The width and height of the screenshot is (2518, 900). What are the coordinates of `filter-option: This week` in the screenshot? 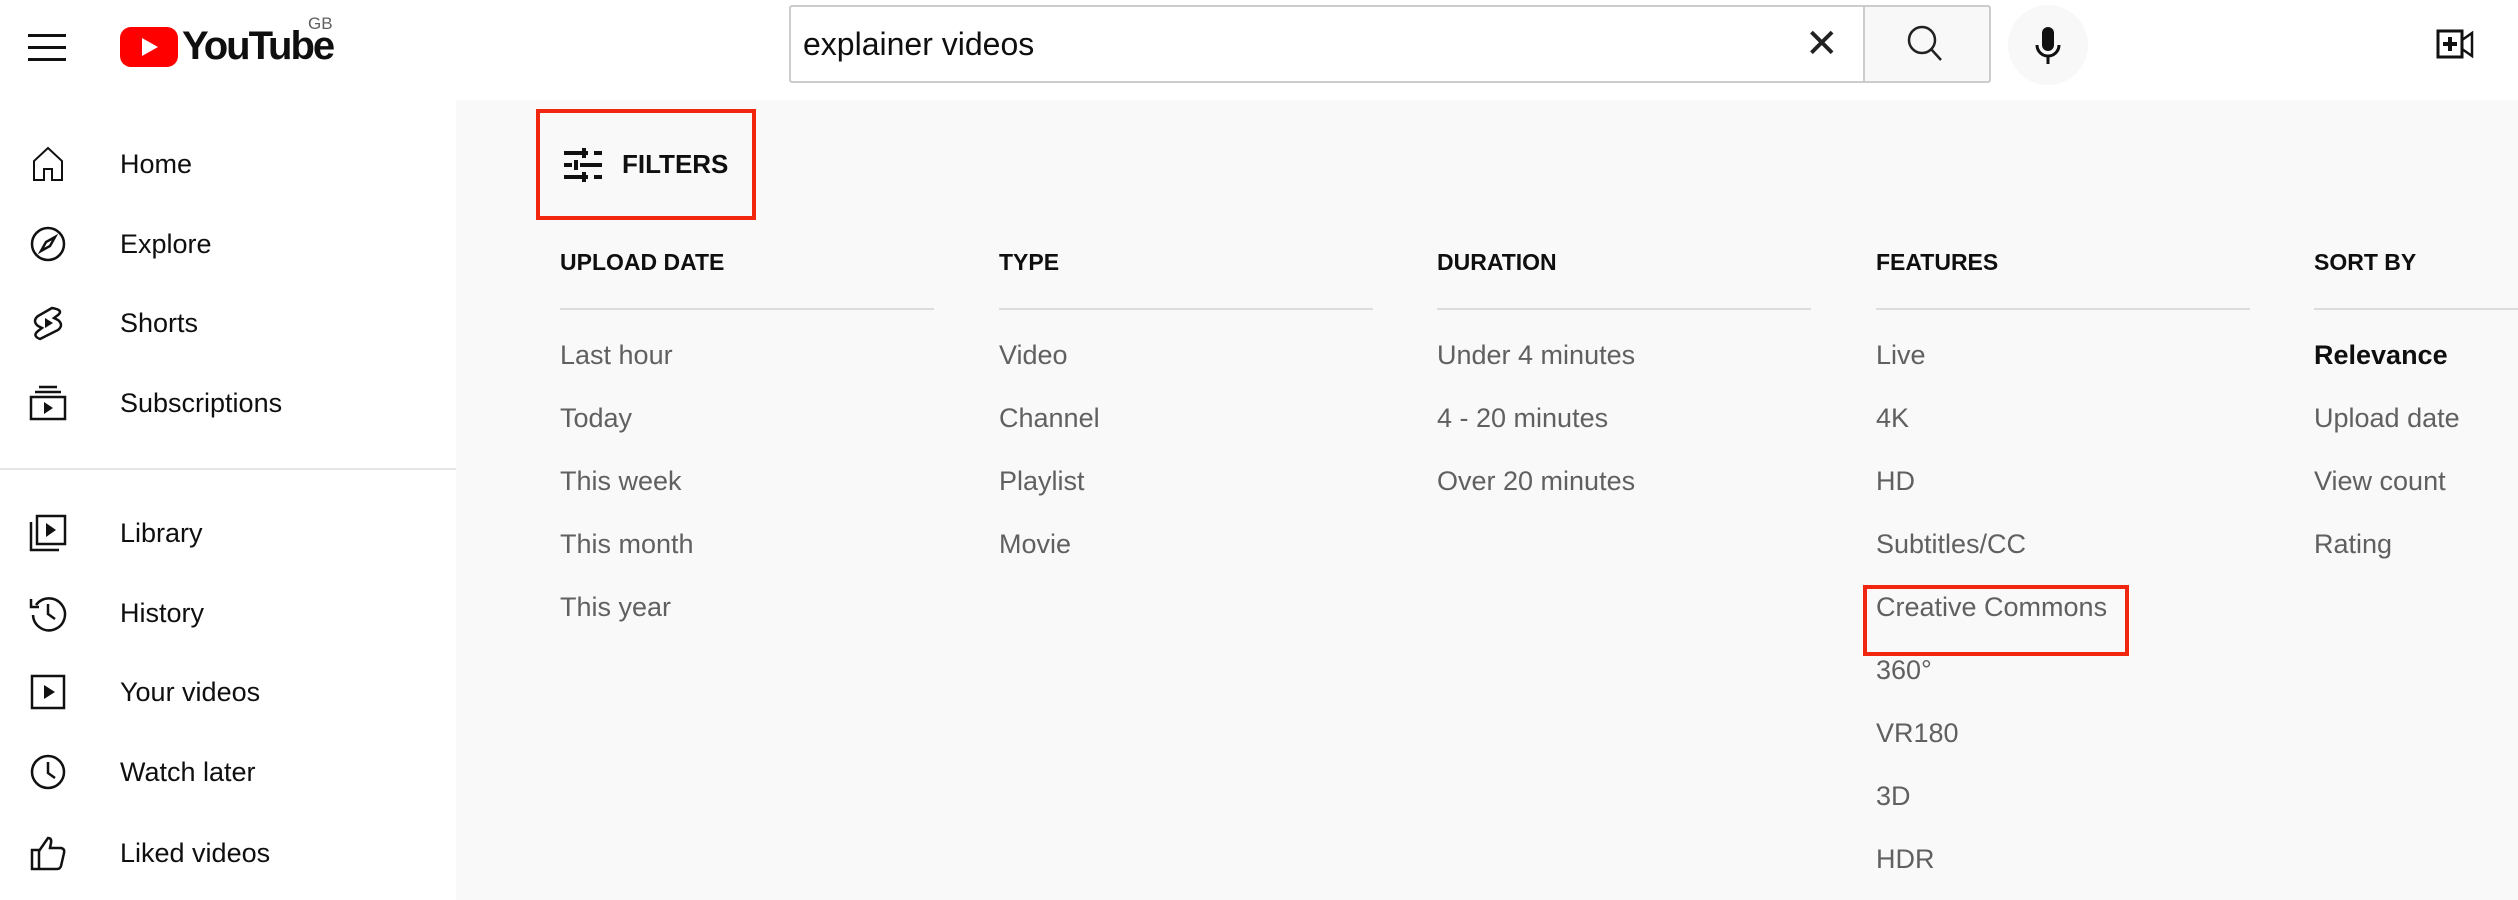 It's located at (747, 481).